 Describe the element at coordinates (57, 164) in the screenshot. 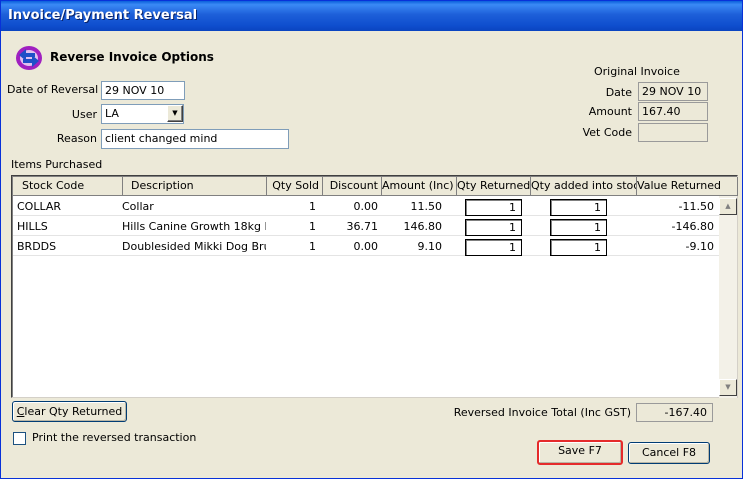

I see `items-purchased-label: Items Purchased` at that location.